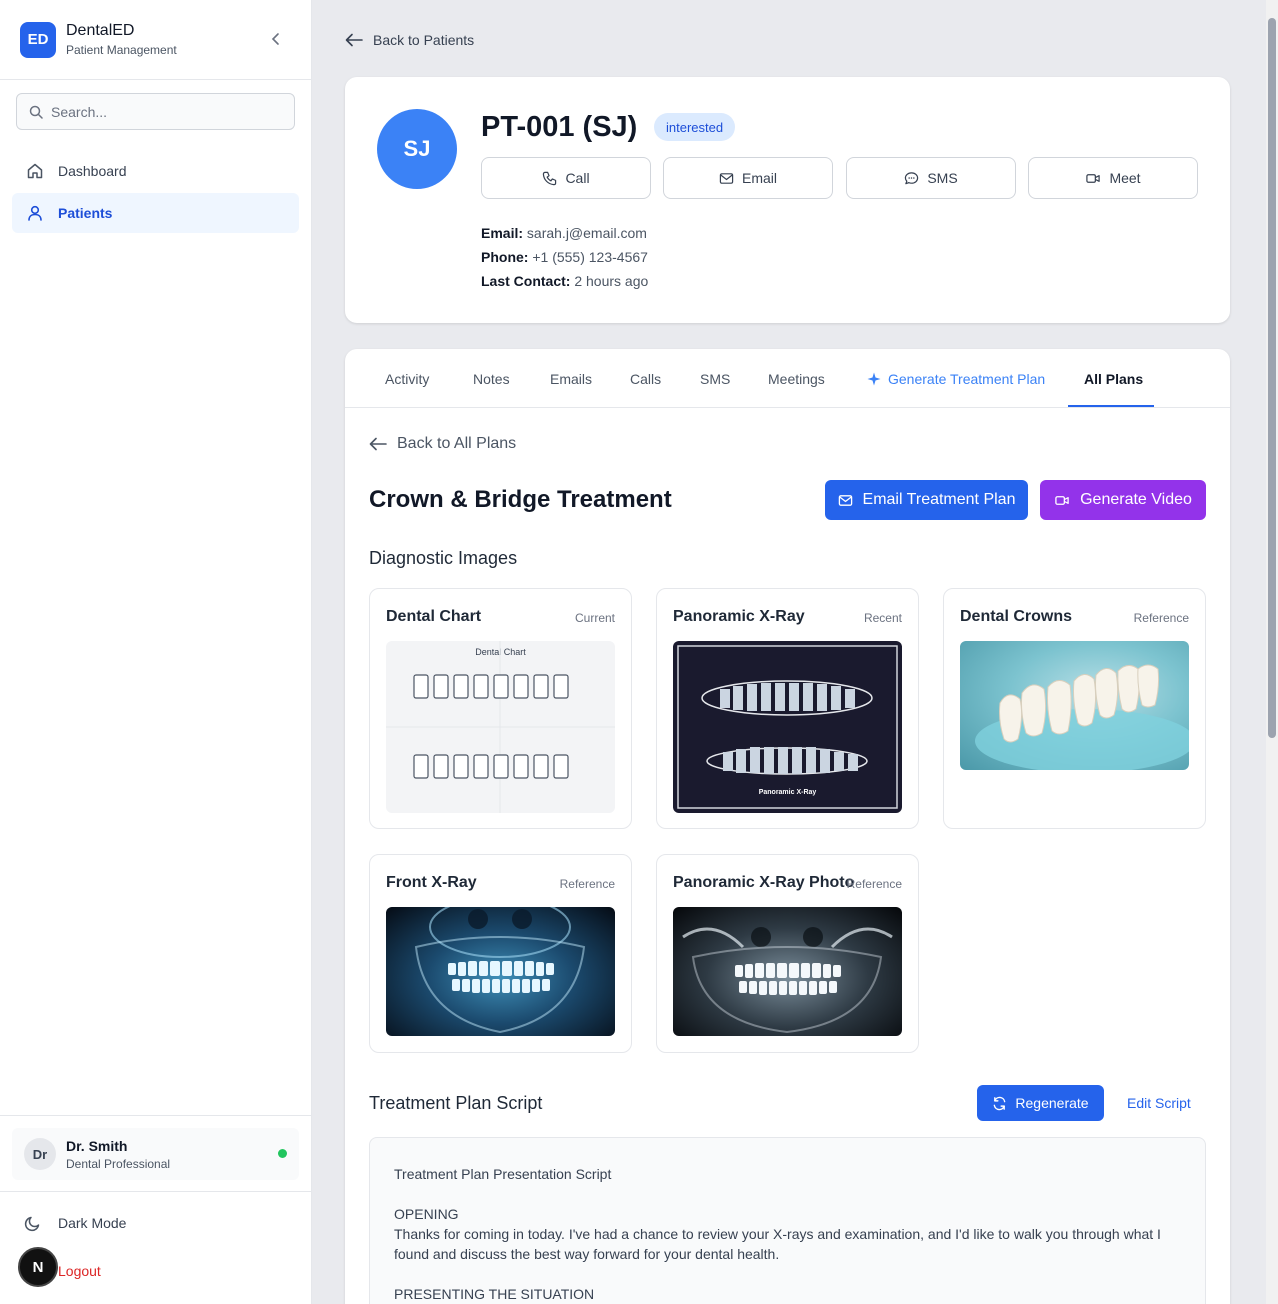  What do you see at coordinates (38, 1267) in the screenshot?
I see `n-badge: N` at bounding box center [38, 1267].